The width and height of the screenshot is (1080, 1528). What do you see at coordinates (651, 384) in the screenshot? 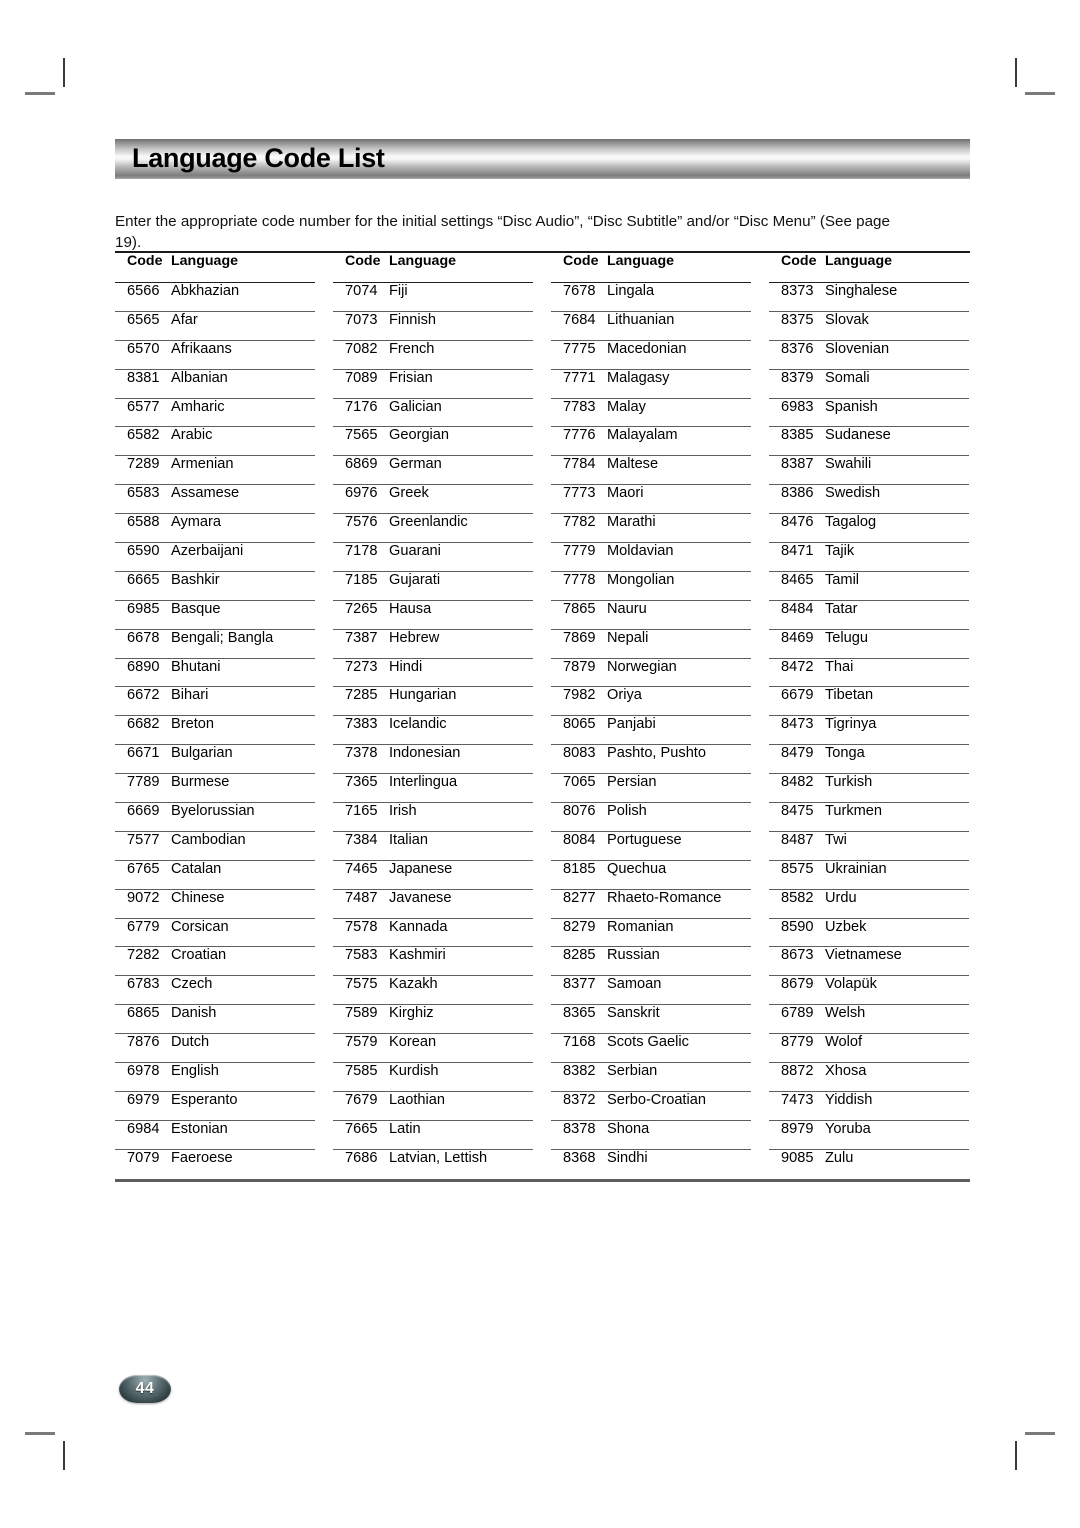
I see `table-row: 7771 Malagasy` at bounding box center [651, 384].